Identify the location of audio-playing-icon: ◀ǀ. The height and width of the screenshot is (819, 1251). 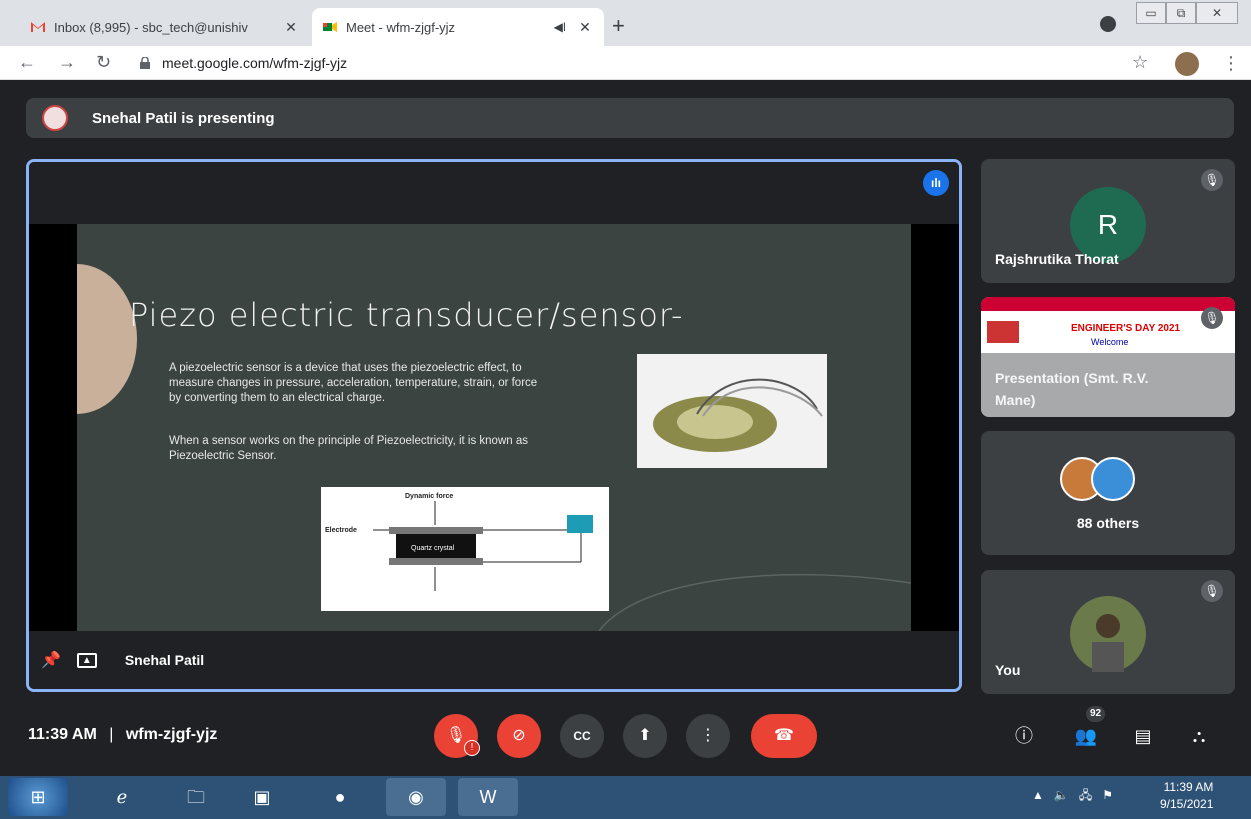
(560, 27).